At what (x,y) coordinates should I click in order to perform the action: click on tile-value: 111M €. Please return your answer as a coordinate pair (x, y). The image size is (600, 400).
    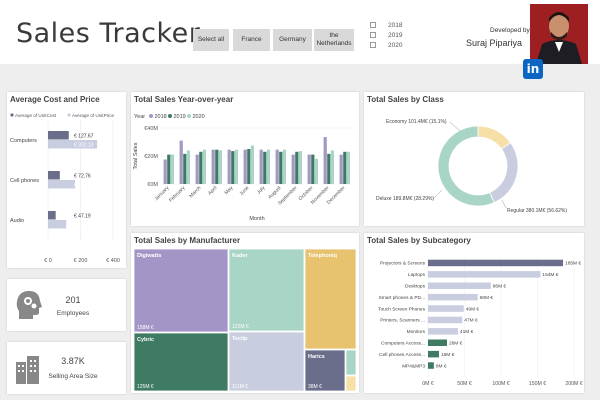
    Looking at the image, I should click on (240, 387).